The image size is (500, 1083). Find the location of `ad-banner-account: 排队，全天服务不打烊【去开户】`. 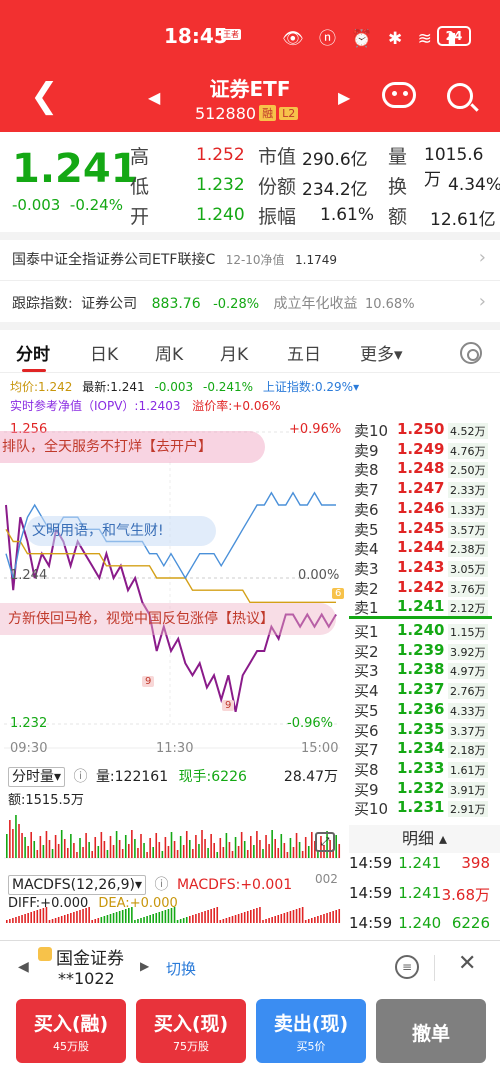

ad-banner-account: 排队，全天服务不打烊【去开户】 is located at coordinates (132, 447).